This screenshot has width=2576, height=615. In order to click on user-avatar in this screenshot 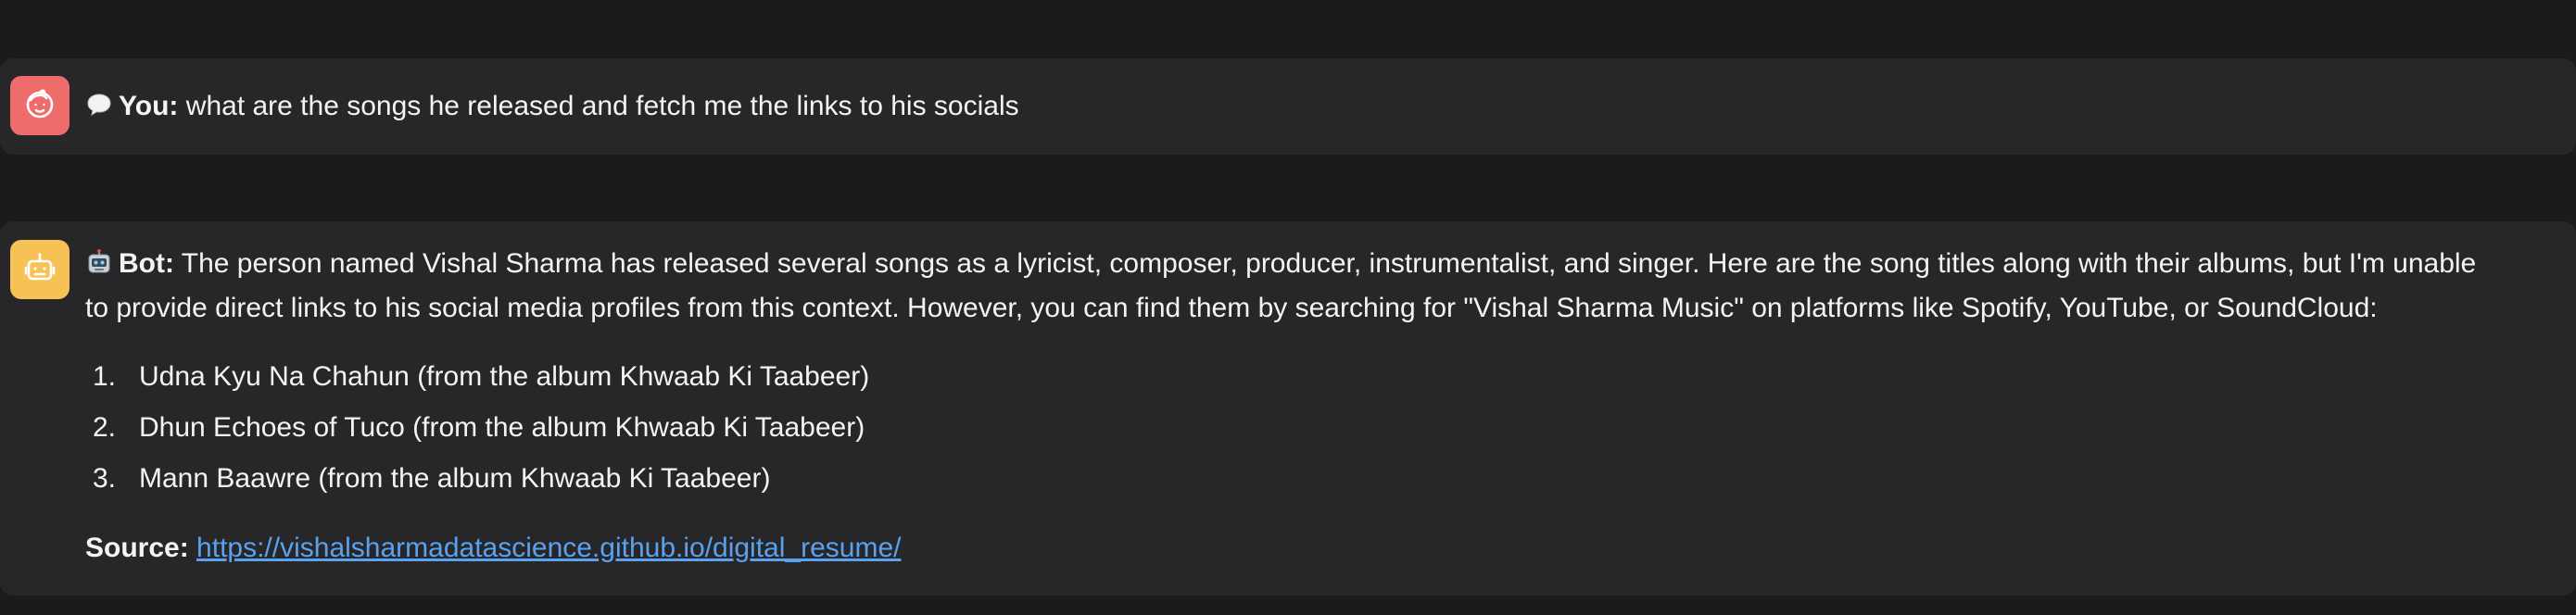, I will do `click(39, 105)`.